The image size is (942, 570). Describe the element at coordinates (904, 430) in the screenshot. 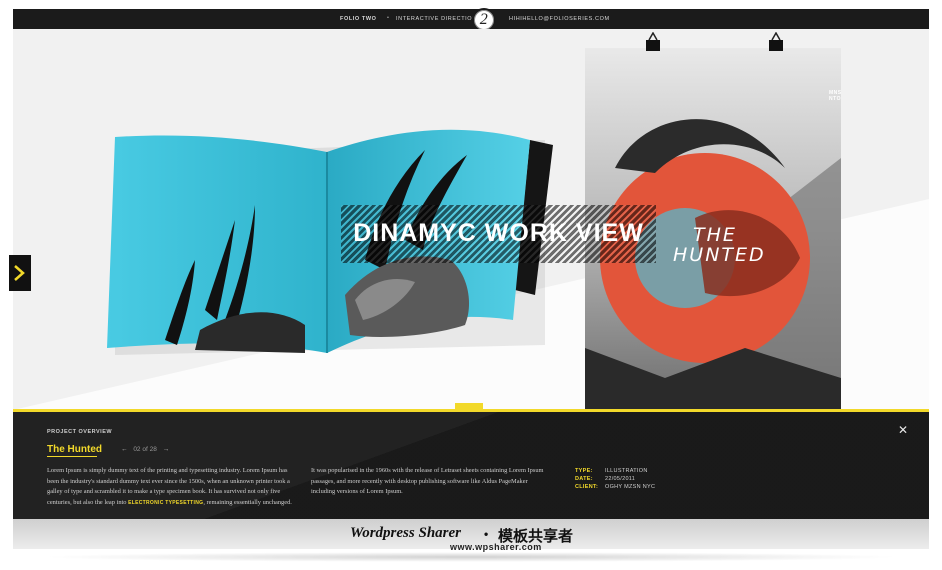

I see `close-icon: ✕` at that location.